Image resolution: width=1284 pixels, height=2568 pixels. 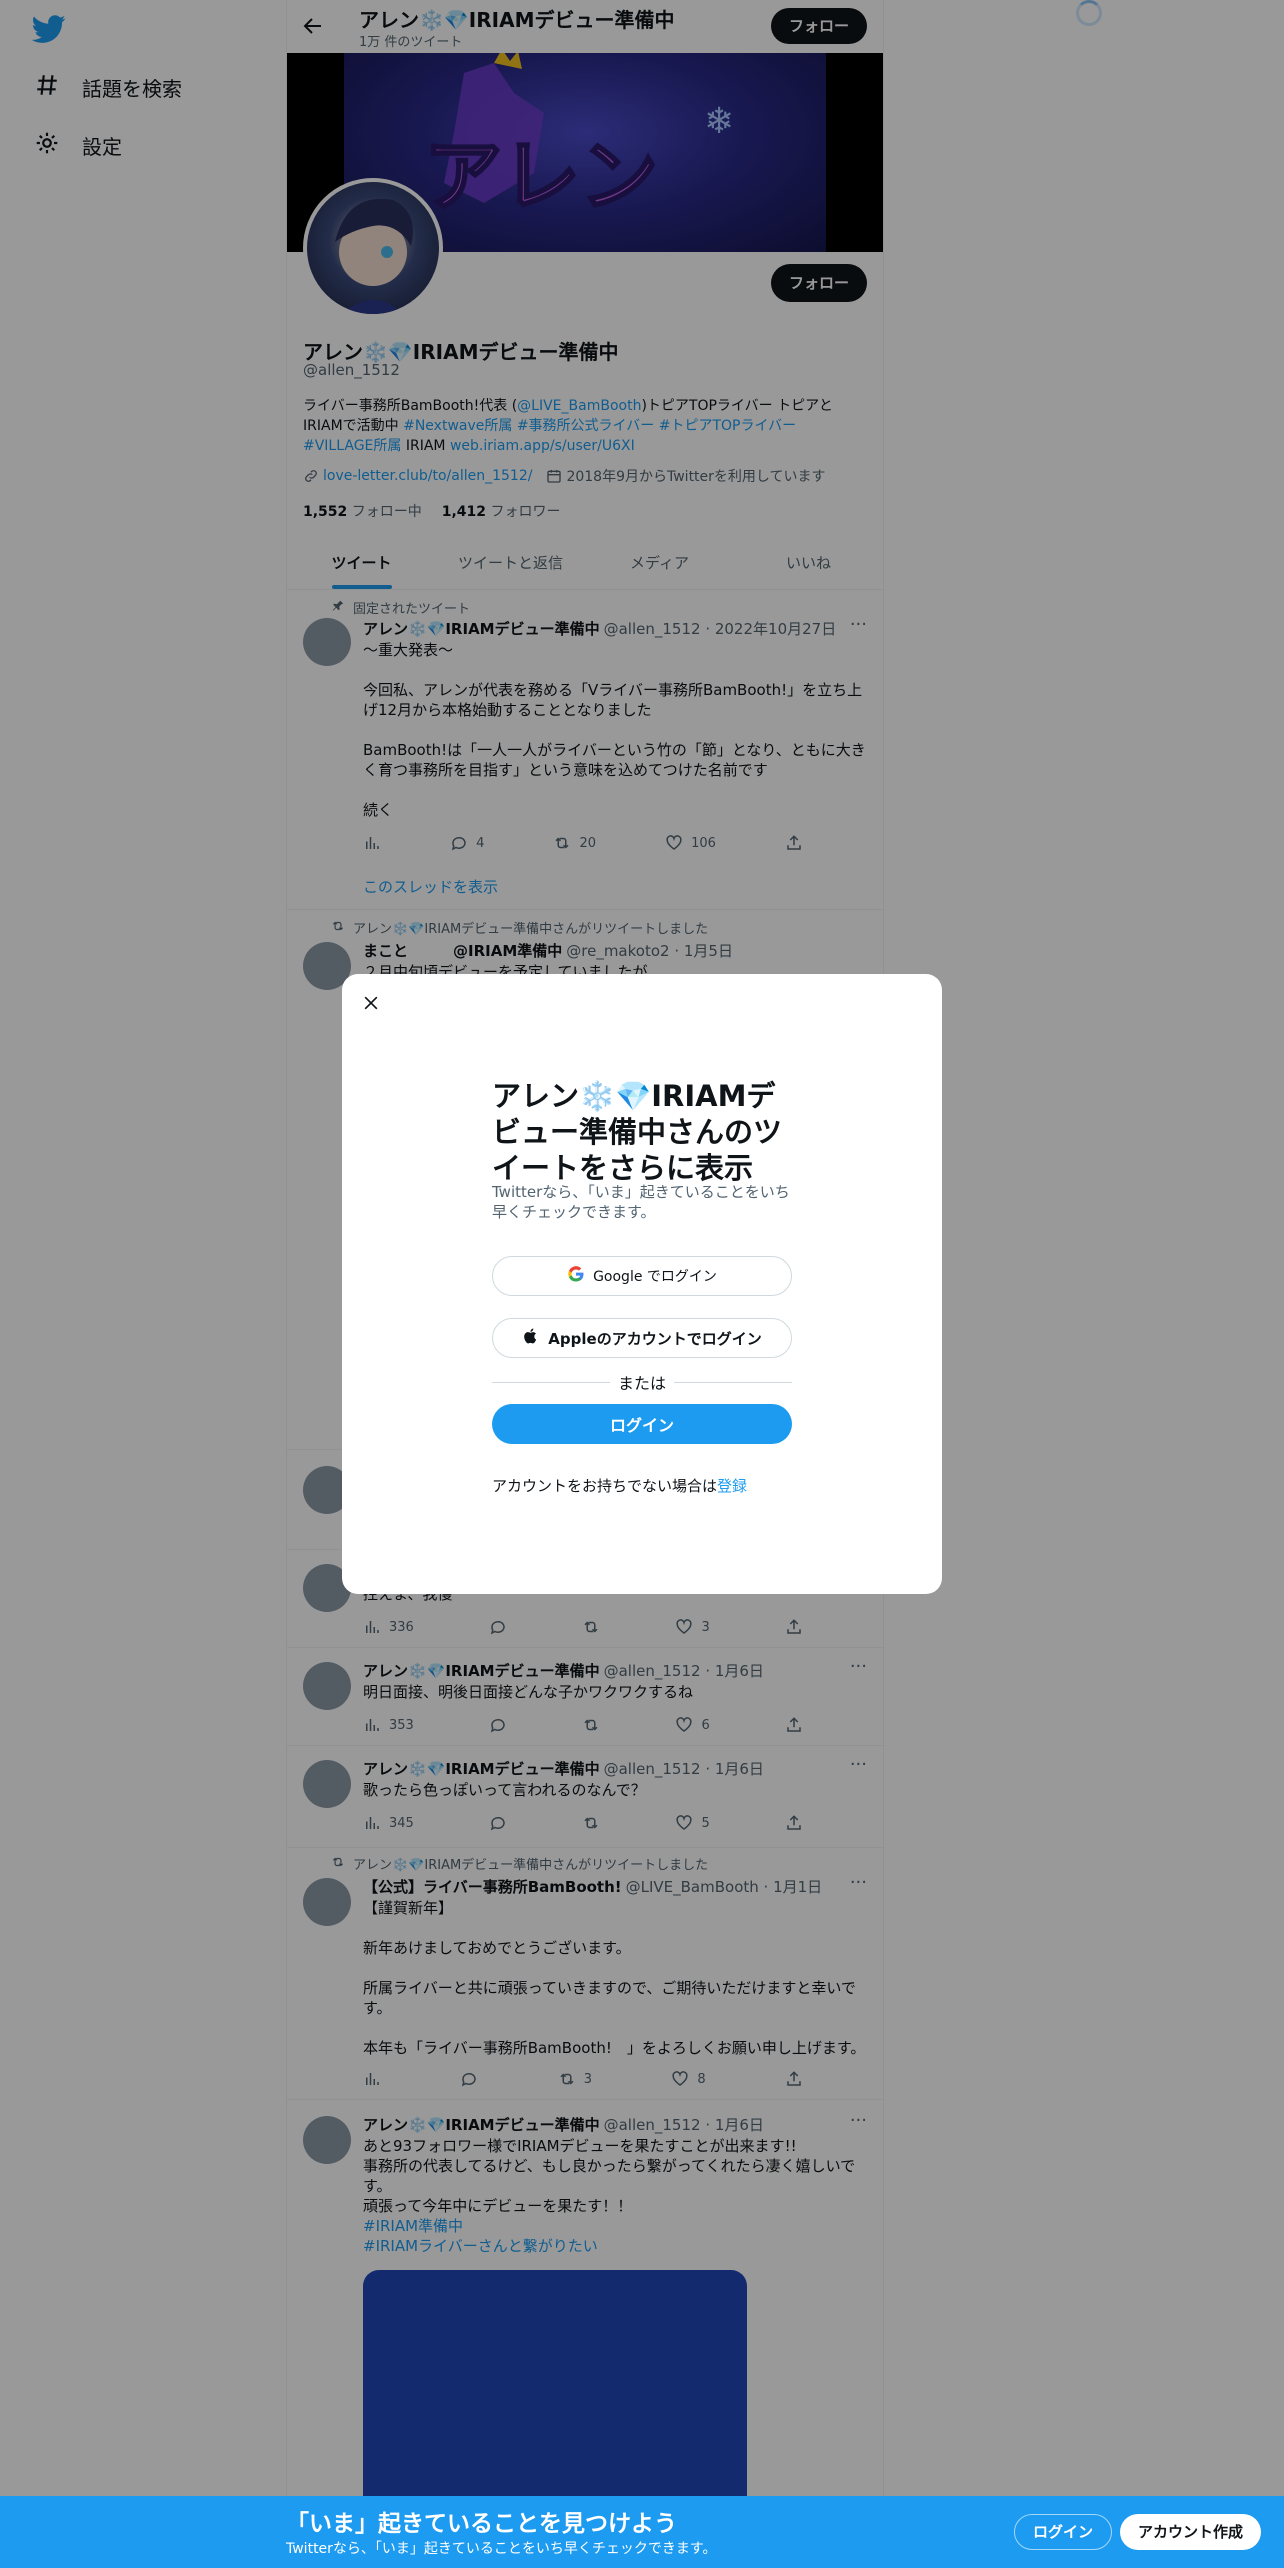 I want to click on apple-login-label: Appleのアカウントでログイン, so click(x=655, y=1338).